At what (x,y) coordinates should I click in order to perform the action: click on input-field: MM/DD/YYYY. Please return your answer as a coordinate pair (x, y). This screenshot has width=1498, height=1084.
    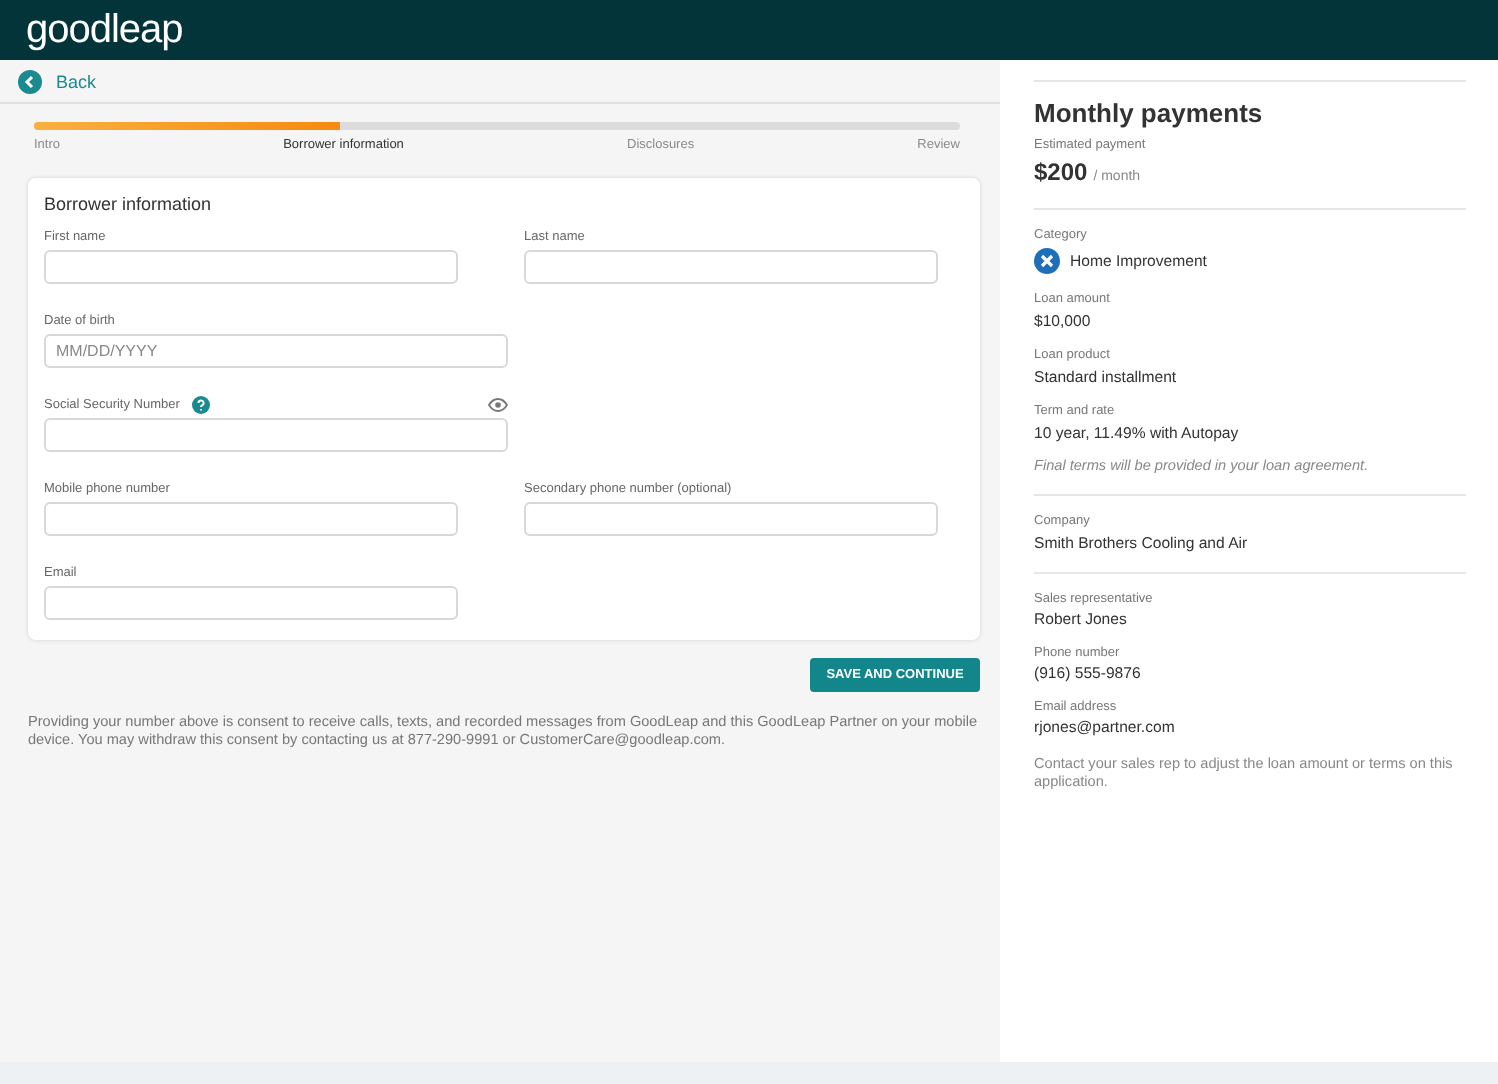
    Looking at the image, I should click on (276, 351).